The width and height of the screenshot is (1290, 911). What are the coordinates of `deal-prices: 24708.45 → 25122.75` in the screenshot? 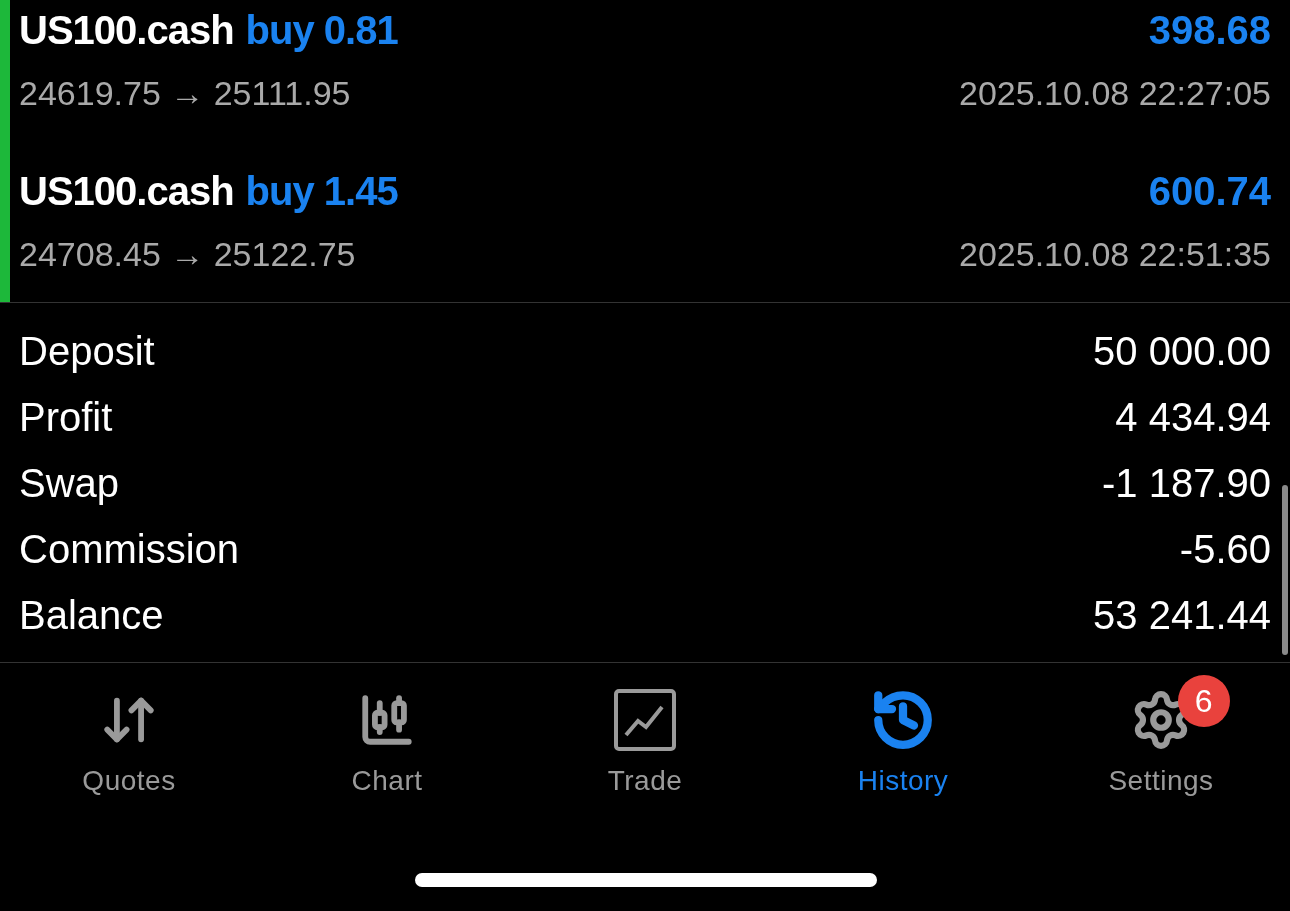 It's located at (187, 254).